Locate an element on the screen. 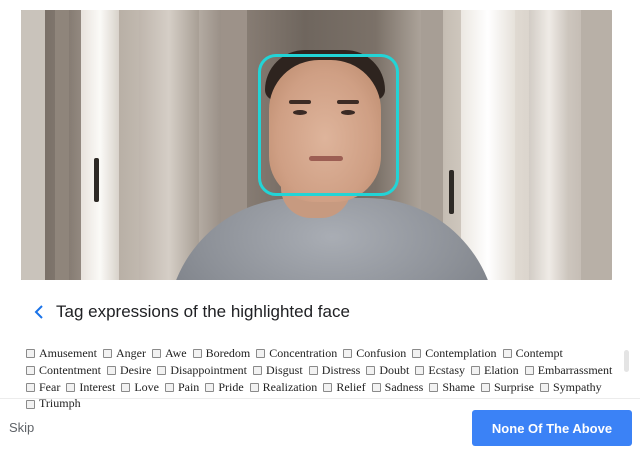 This screenshot has height=458, width=640. expression-tag: Ecstasy is located at coordinates (440, 371).